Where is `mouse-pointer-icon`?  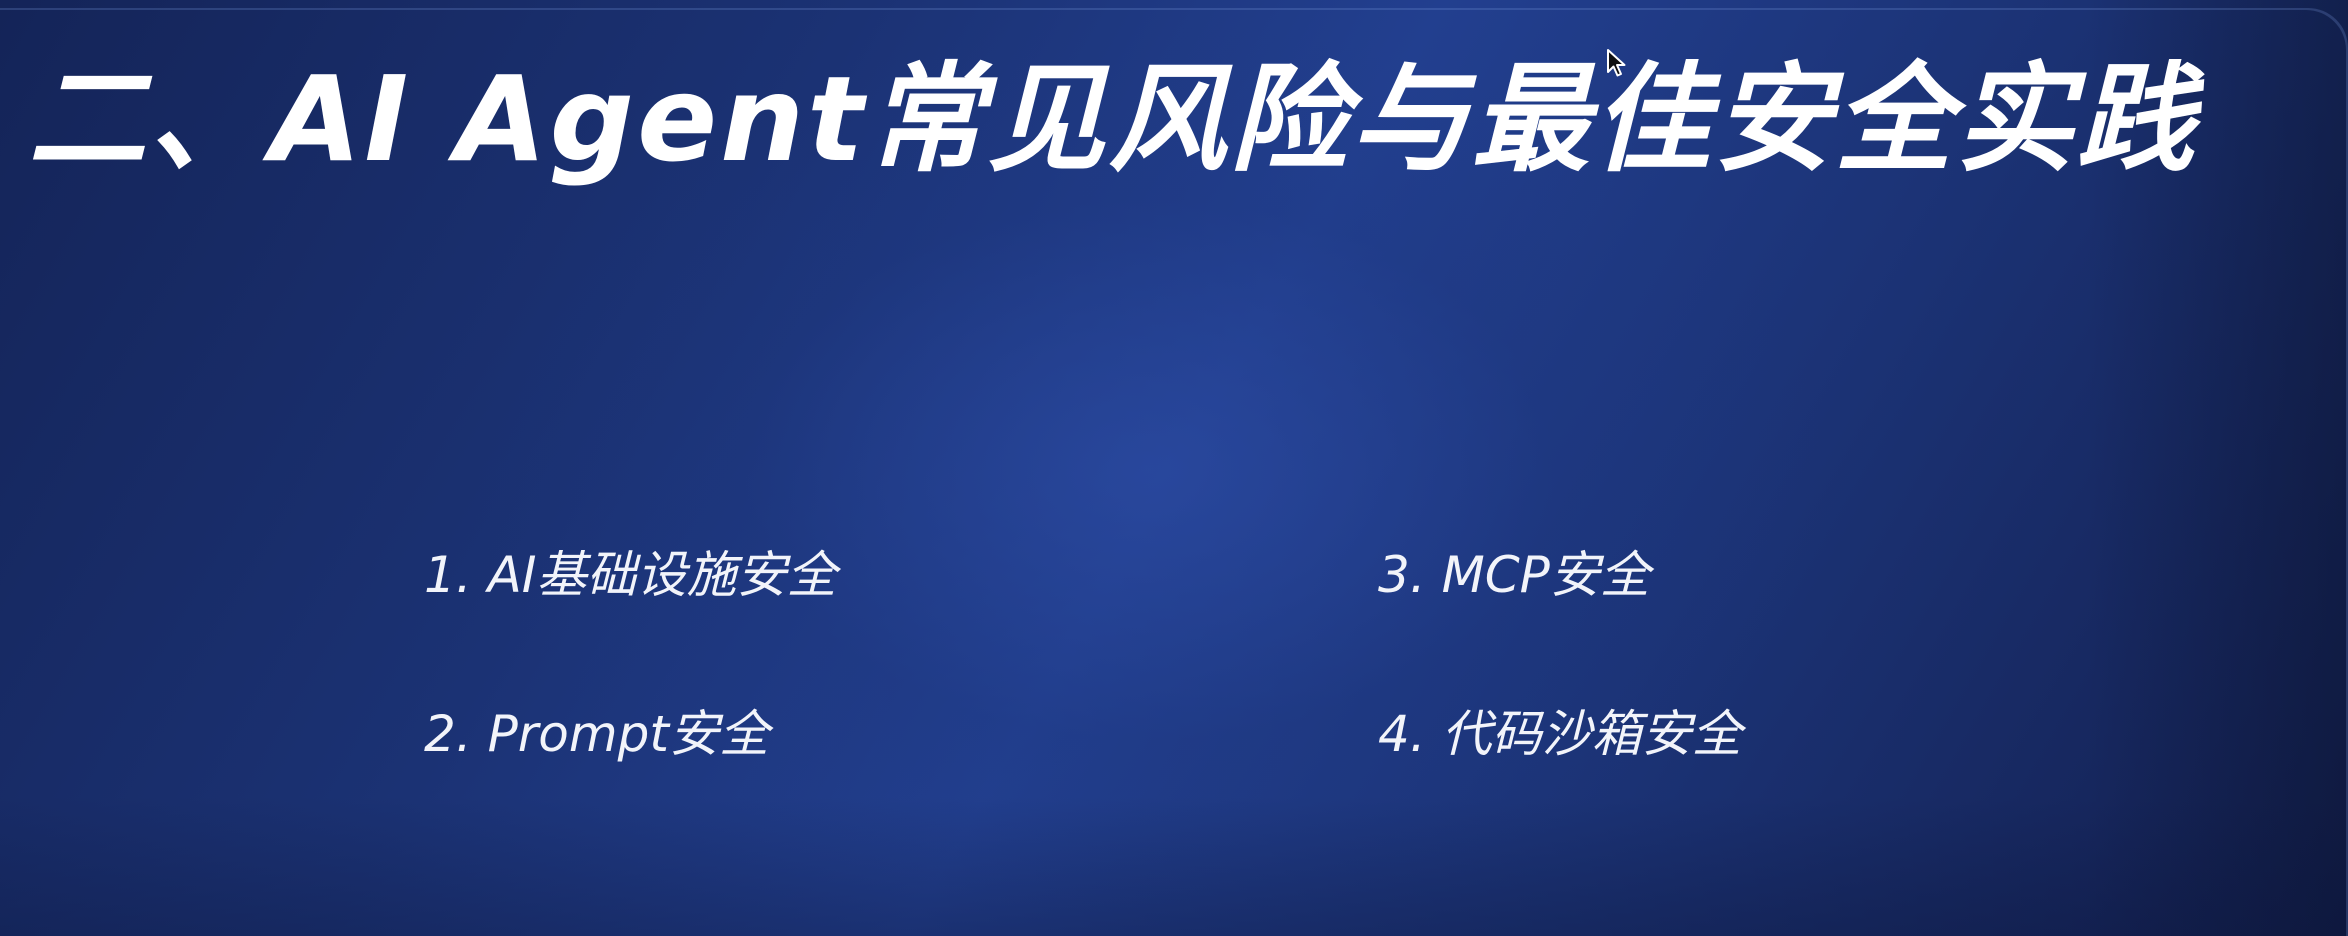 mouse-pointer-icon is located at coordinates (1616, 63).